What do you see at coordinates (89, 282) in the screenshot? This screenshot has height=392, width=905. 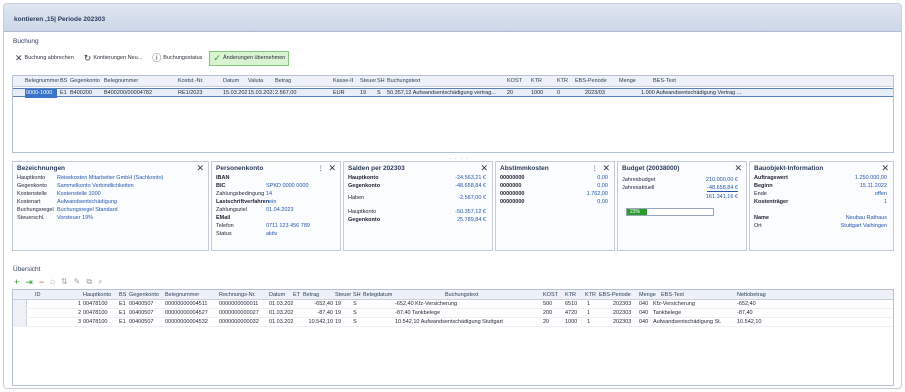 I see `copy-icon: ⧉` at bounding box center [89, 282].